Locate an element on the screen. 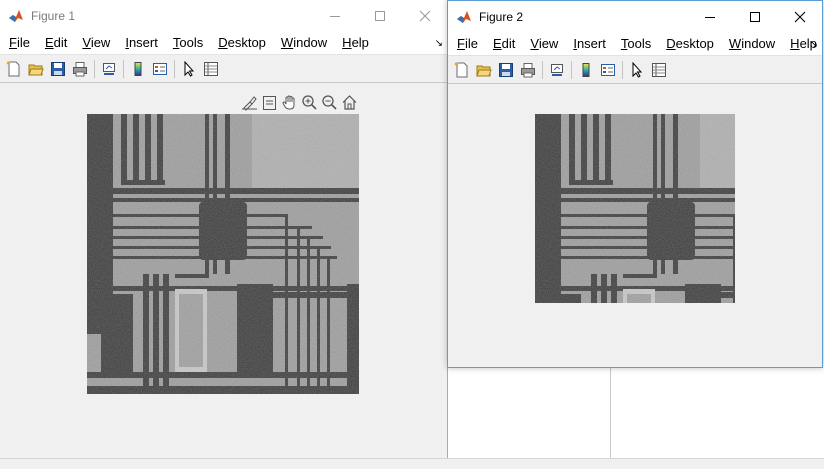  data-tips-button is located at coordinates (269, 102).